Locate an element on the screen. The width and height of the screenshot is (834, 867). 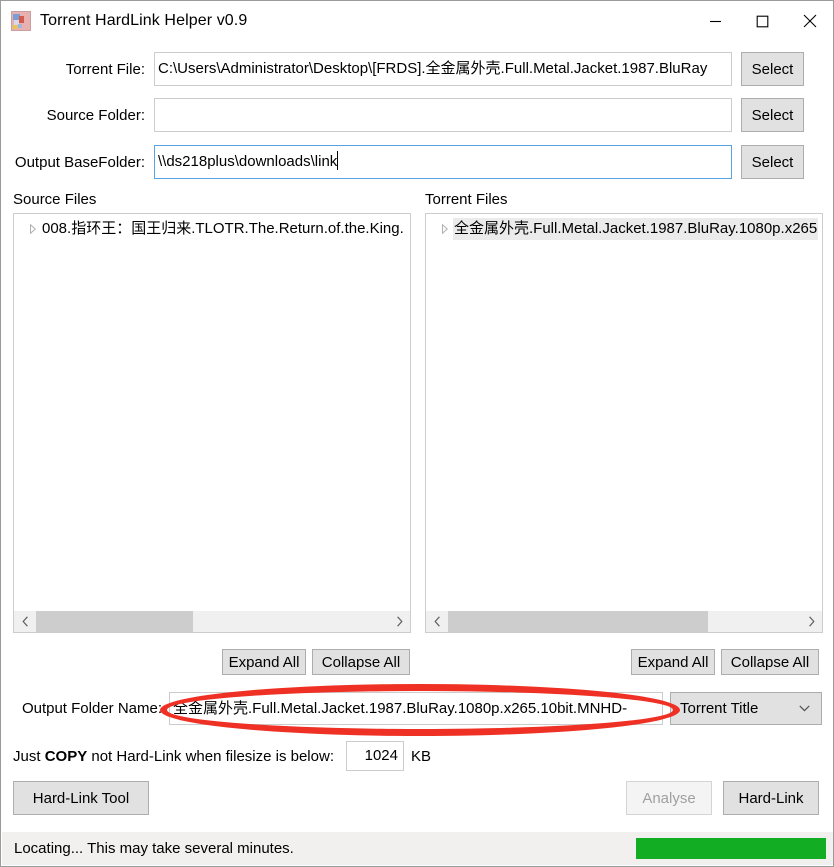
output-basefolder-value: \\ds218plus\downloads\link is located at coordinates (248, 161).